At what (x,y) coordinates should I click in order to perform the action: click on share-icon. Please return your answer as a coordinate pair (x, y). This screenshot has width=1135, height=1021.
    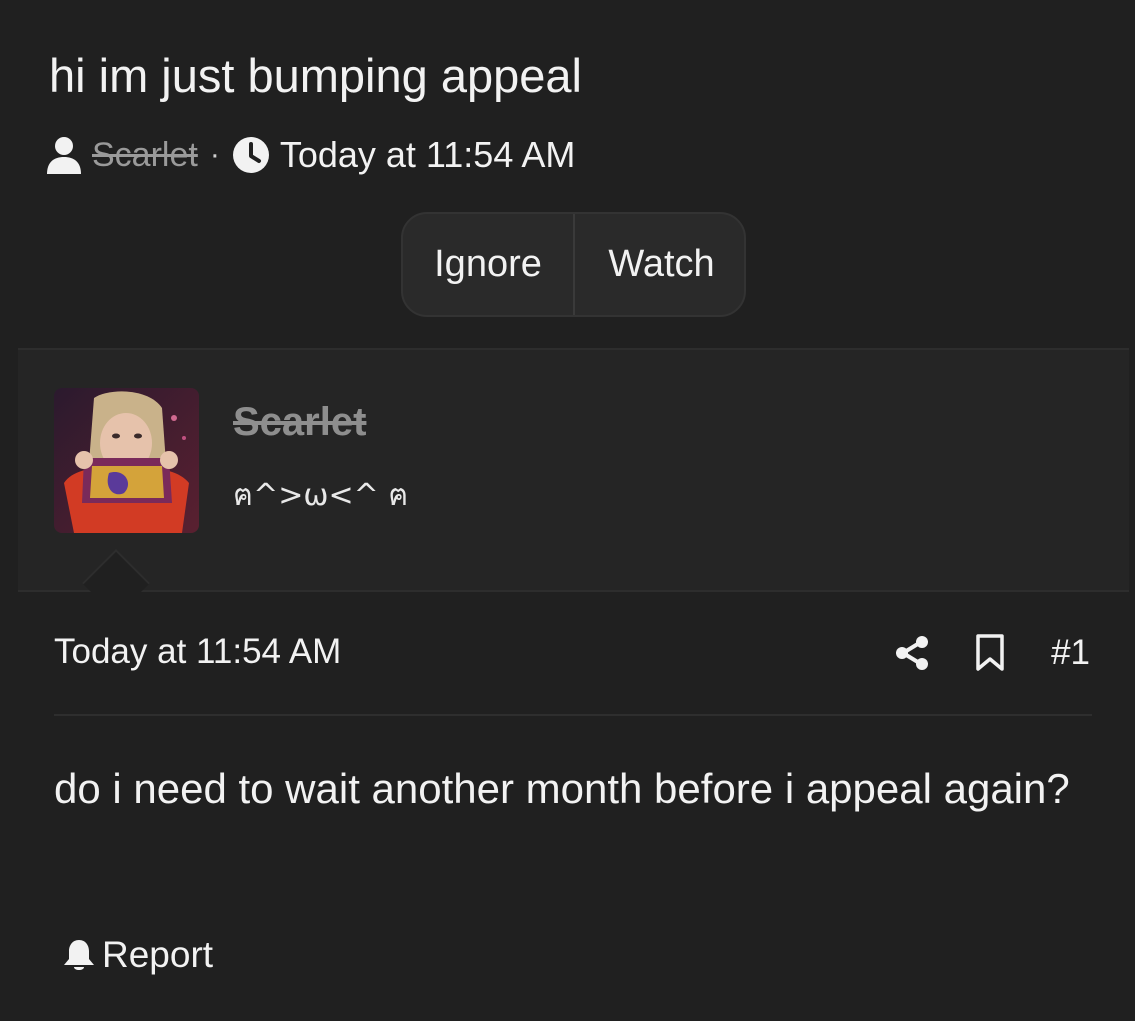
    Looking at the image, I should click on (912, 653).